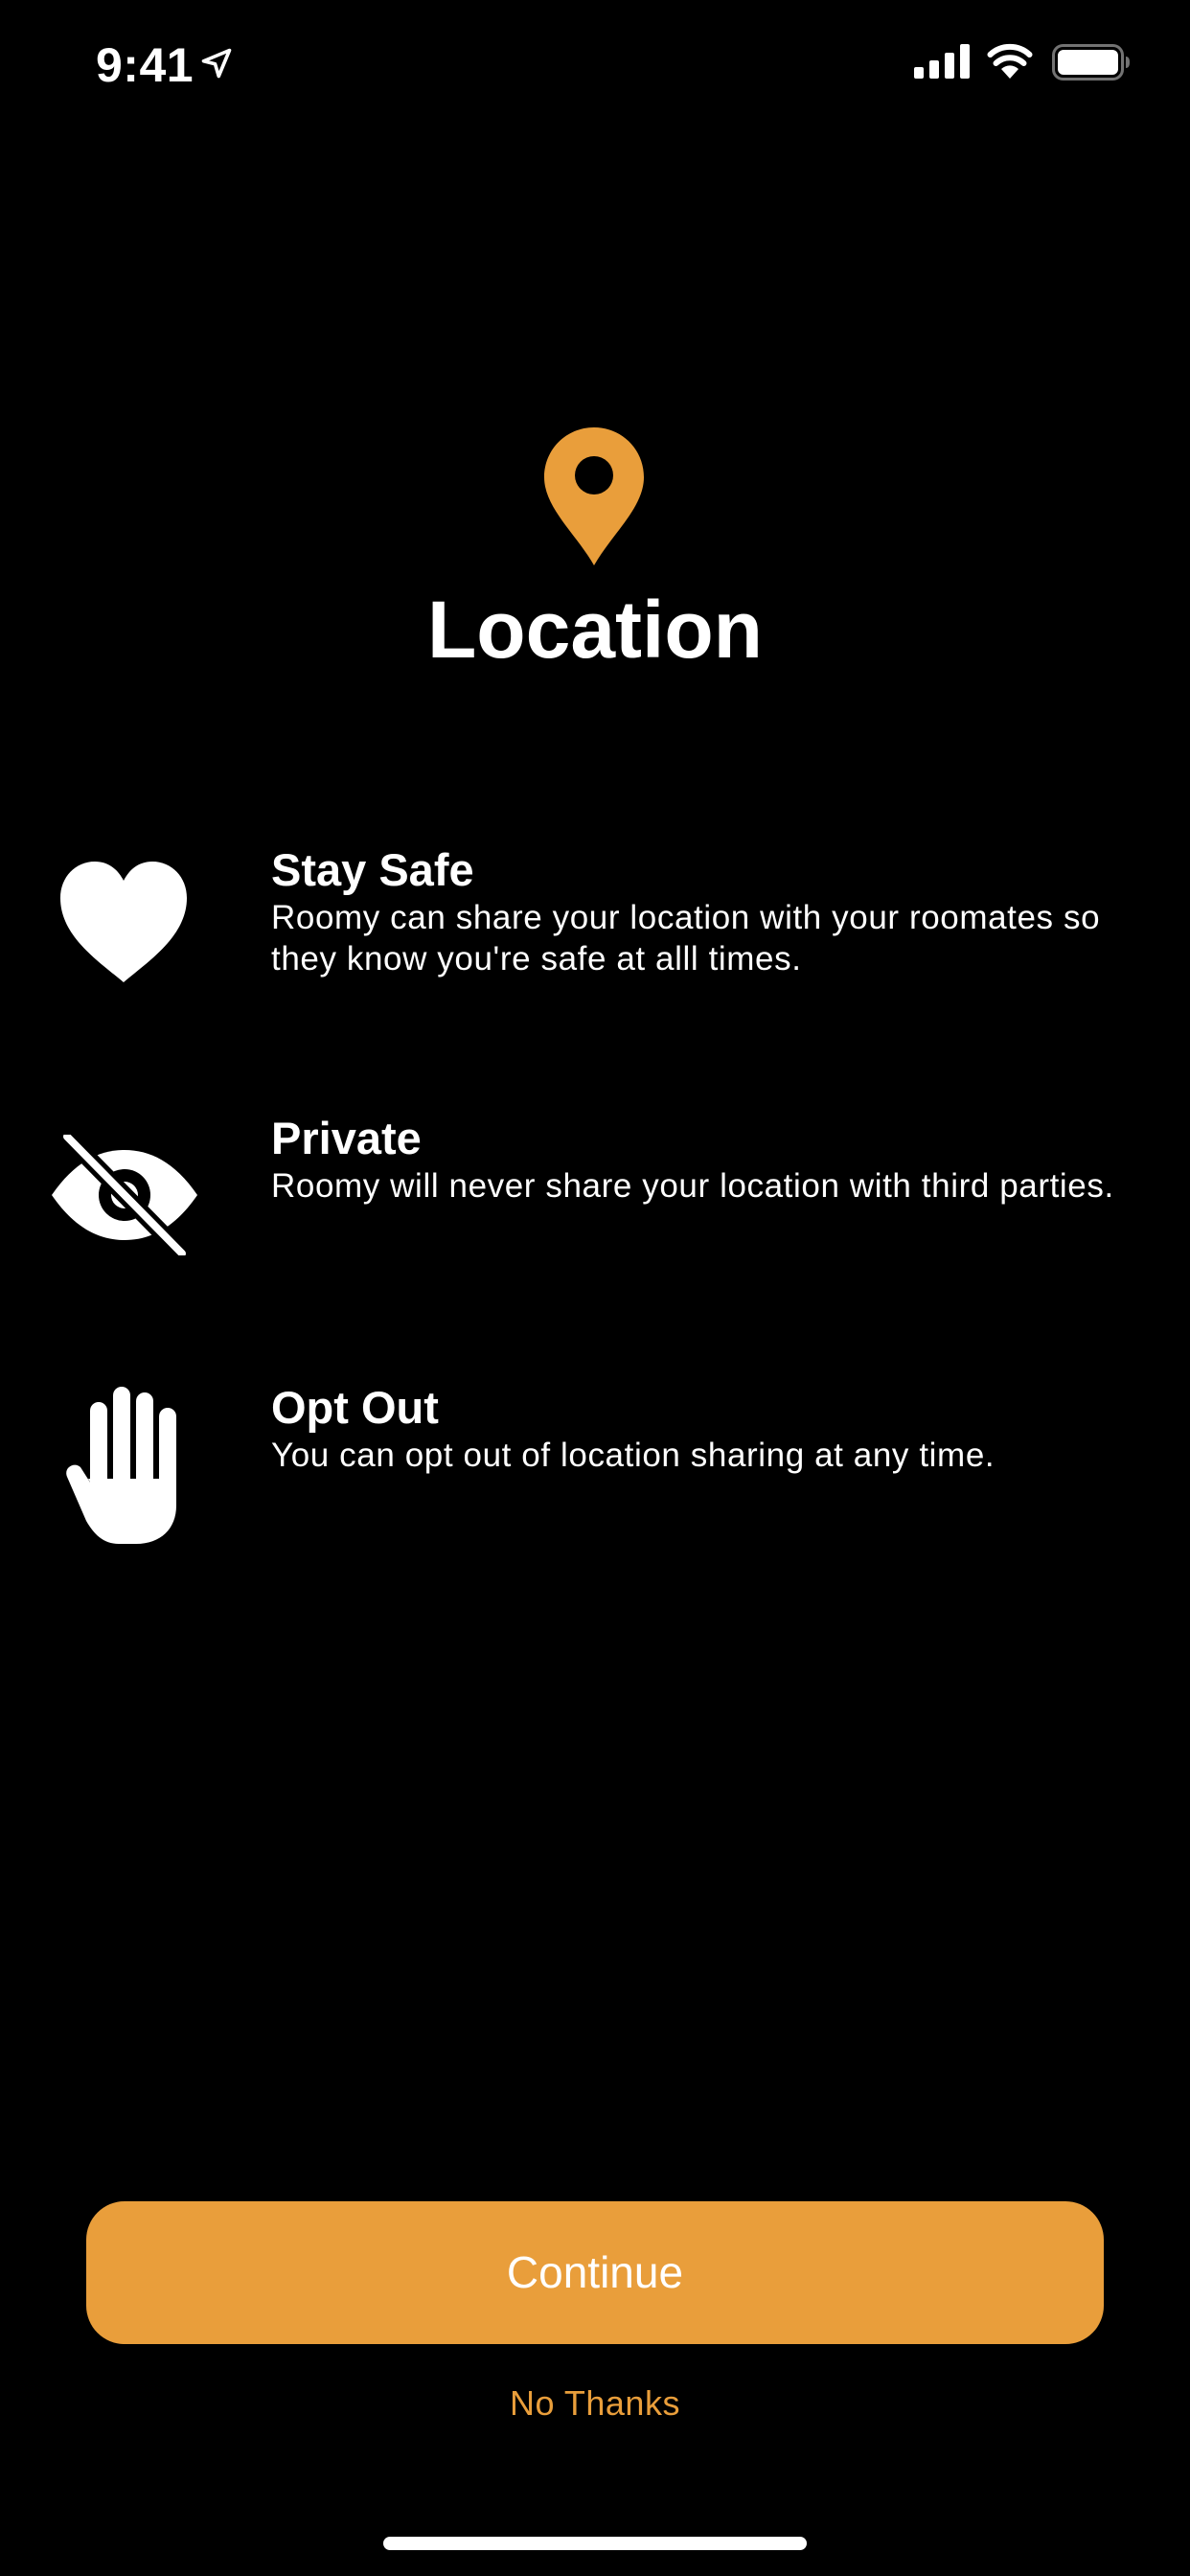  What do you see at coordinates (1010, 61) in the screenshot?
I see `wifi-icon` at bounding box center [1010, 61].